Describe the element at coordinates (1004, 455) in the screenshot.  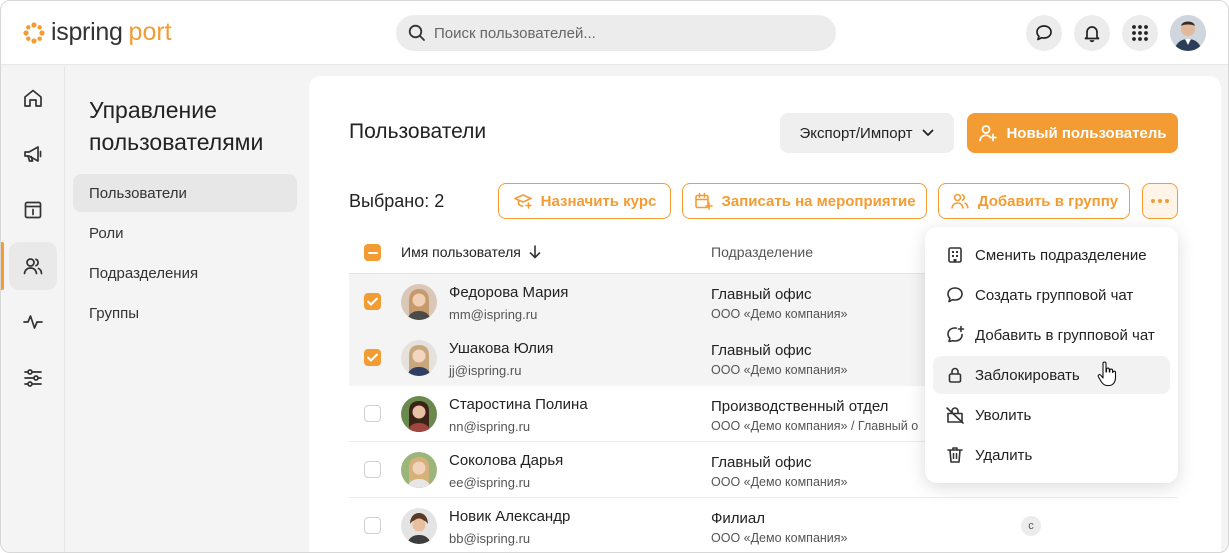
I see `menu-item-label: Удалить` at that location.